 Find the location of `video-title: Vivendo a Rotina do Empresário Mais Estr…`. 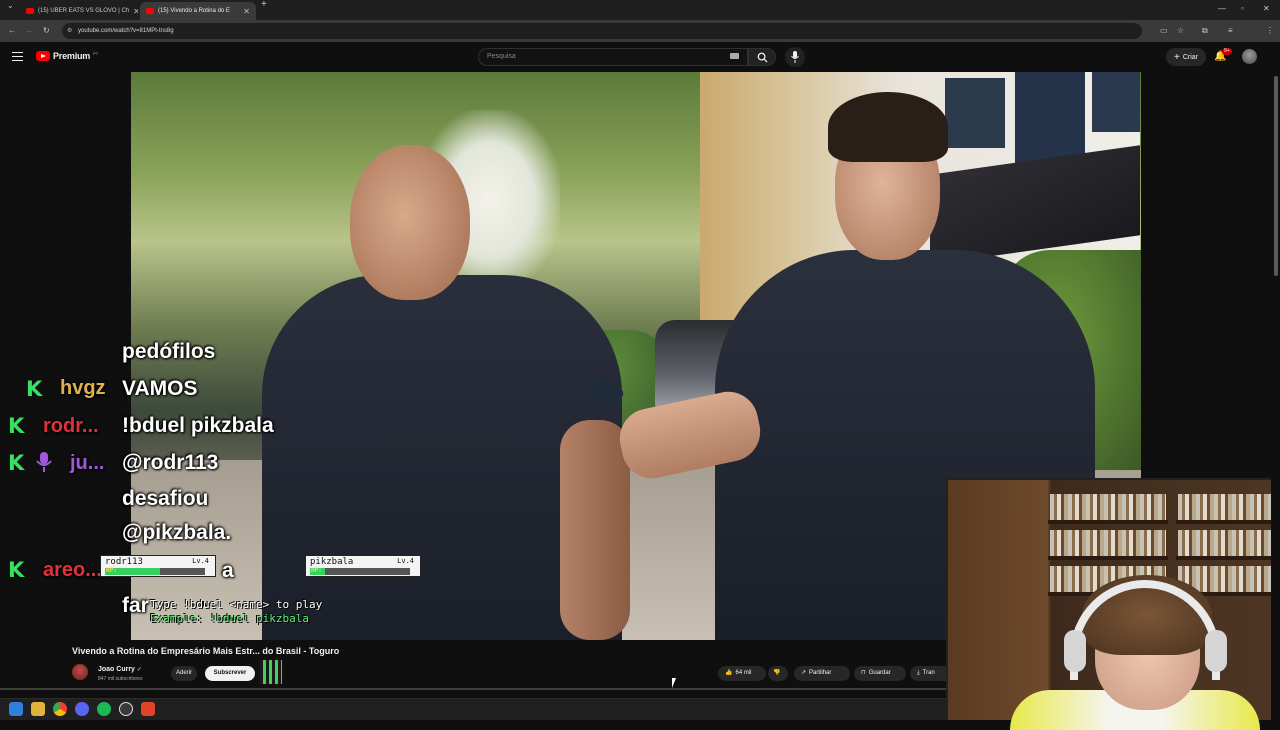

video-title: Vivendo a Rotina do Empresário Mais Estr… is located at coordinates (206, 651).